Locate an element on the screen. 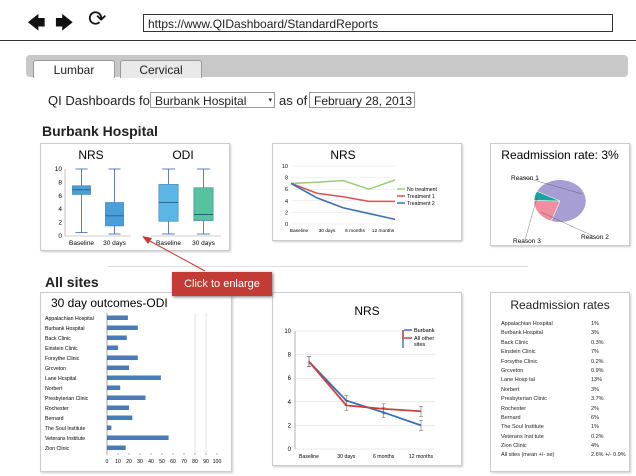 The image size is (636, 476). filter-prefix-label: QI Dashboards for is located at coordinates (101, 100).